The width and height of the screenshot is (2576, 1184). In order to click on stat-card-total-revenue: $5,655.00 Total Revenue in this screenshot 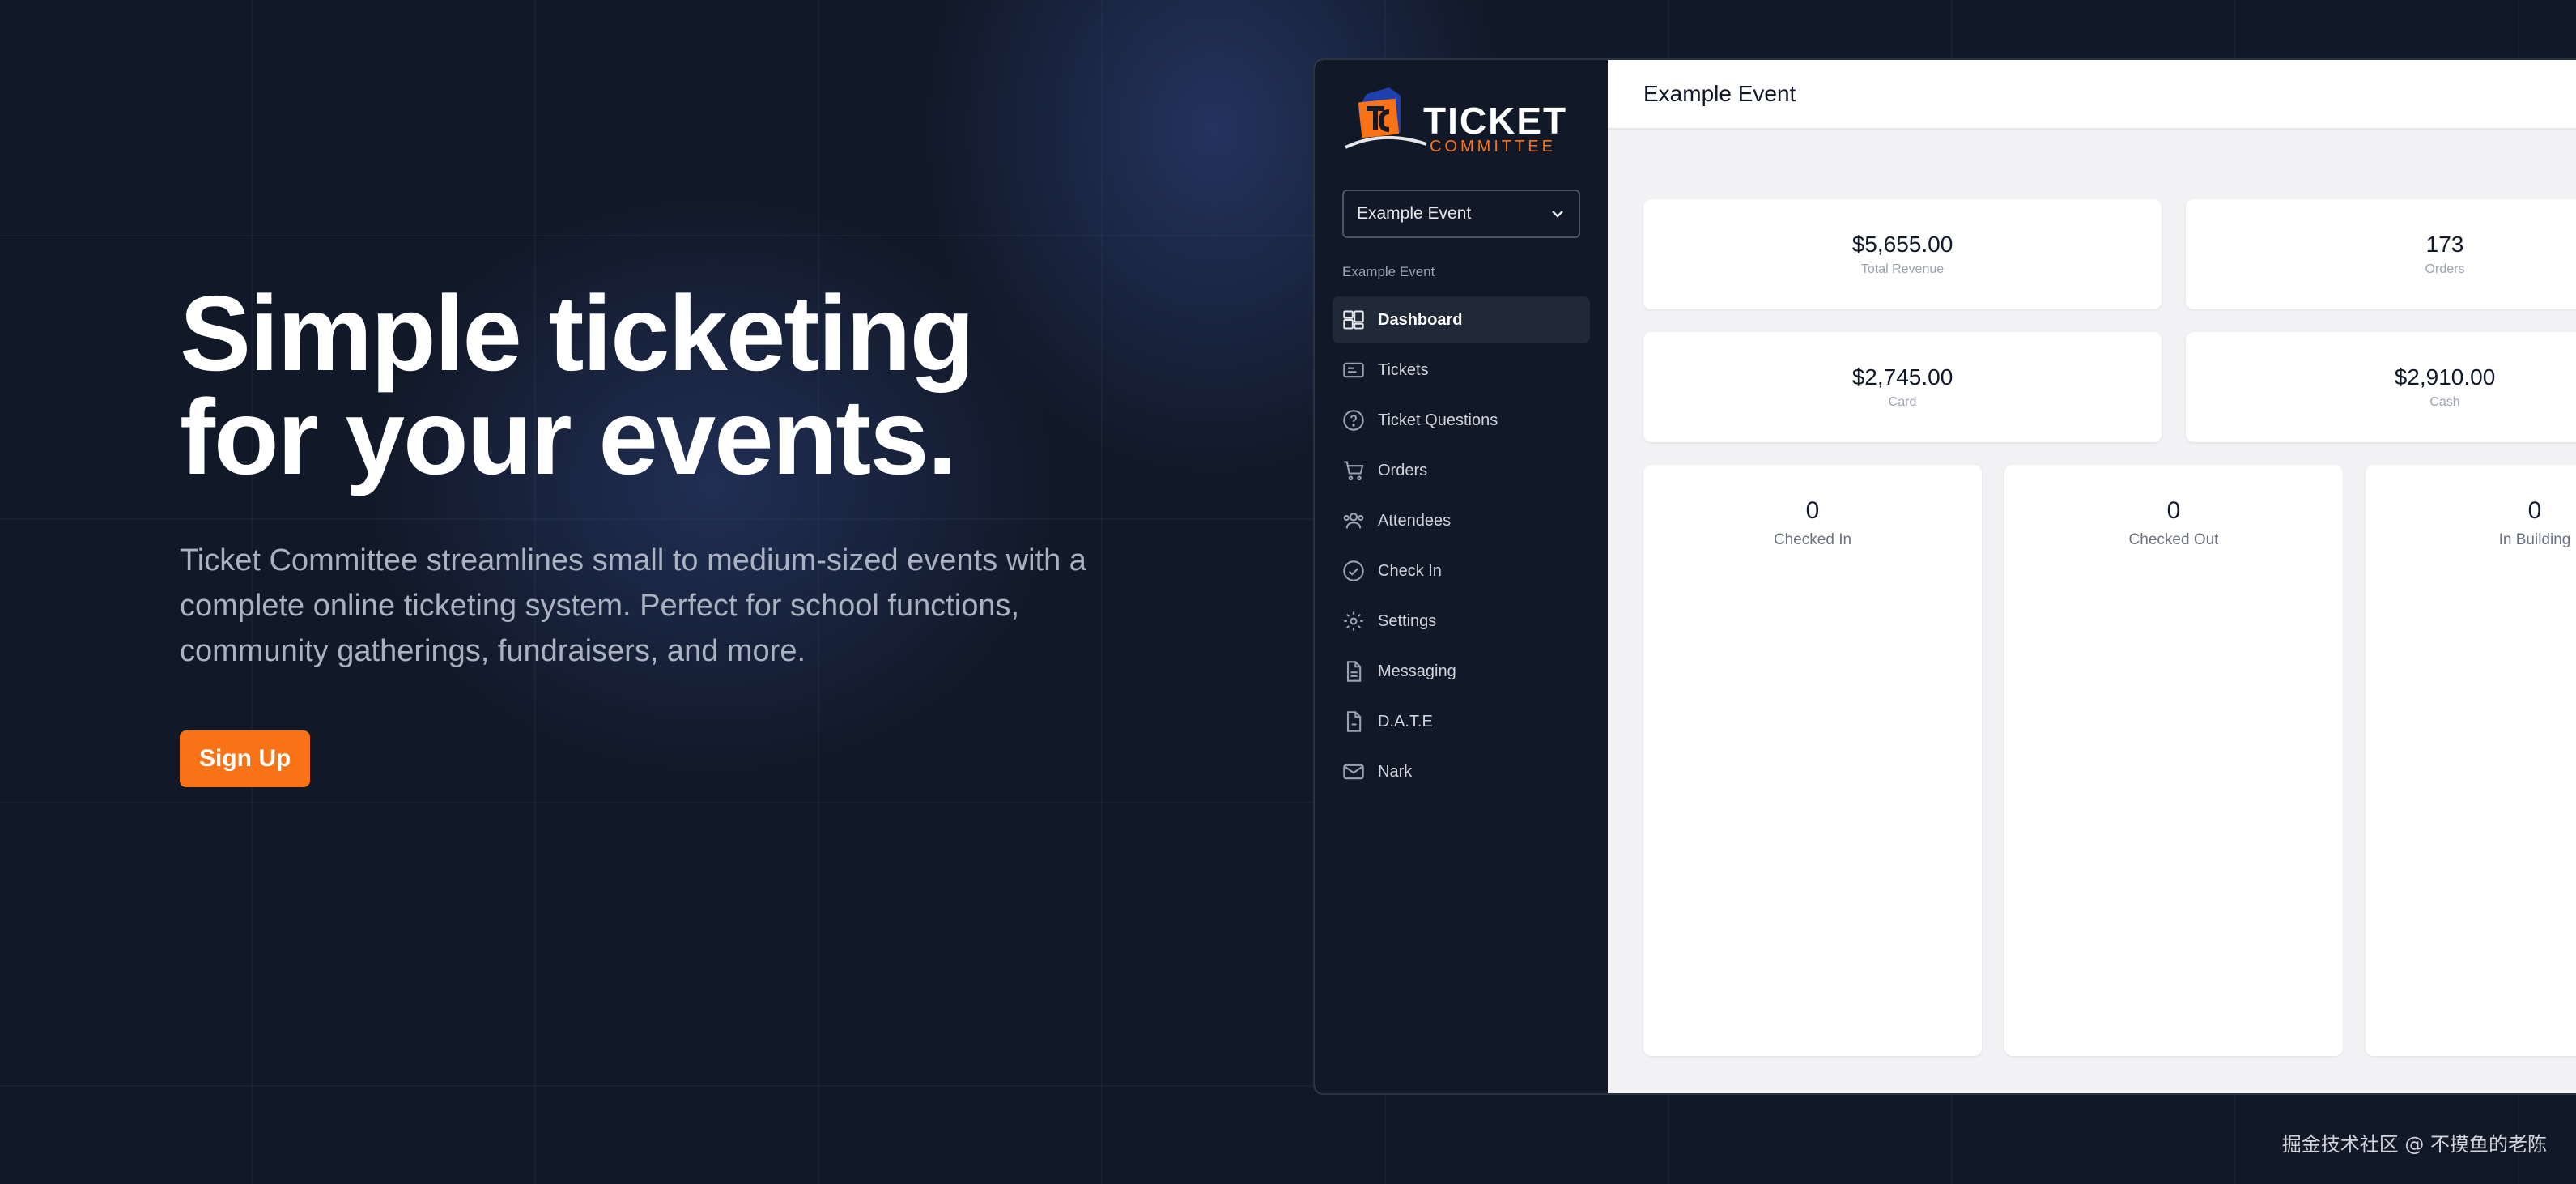, I will do `click(1902, 254)`.